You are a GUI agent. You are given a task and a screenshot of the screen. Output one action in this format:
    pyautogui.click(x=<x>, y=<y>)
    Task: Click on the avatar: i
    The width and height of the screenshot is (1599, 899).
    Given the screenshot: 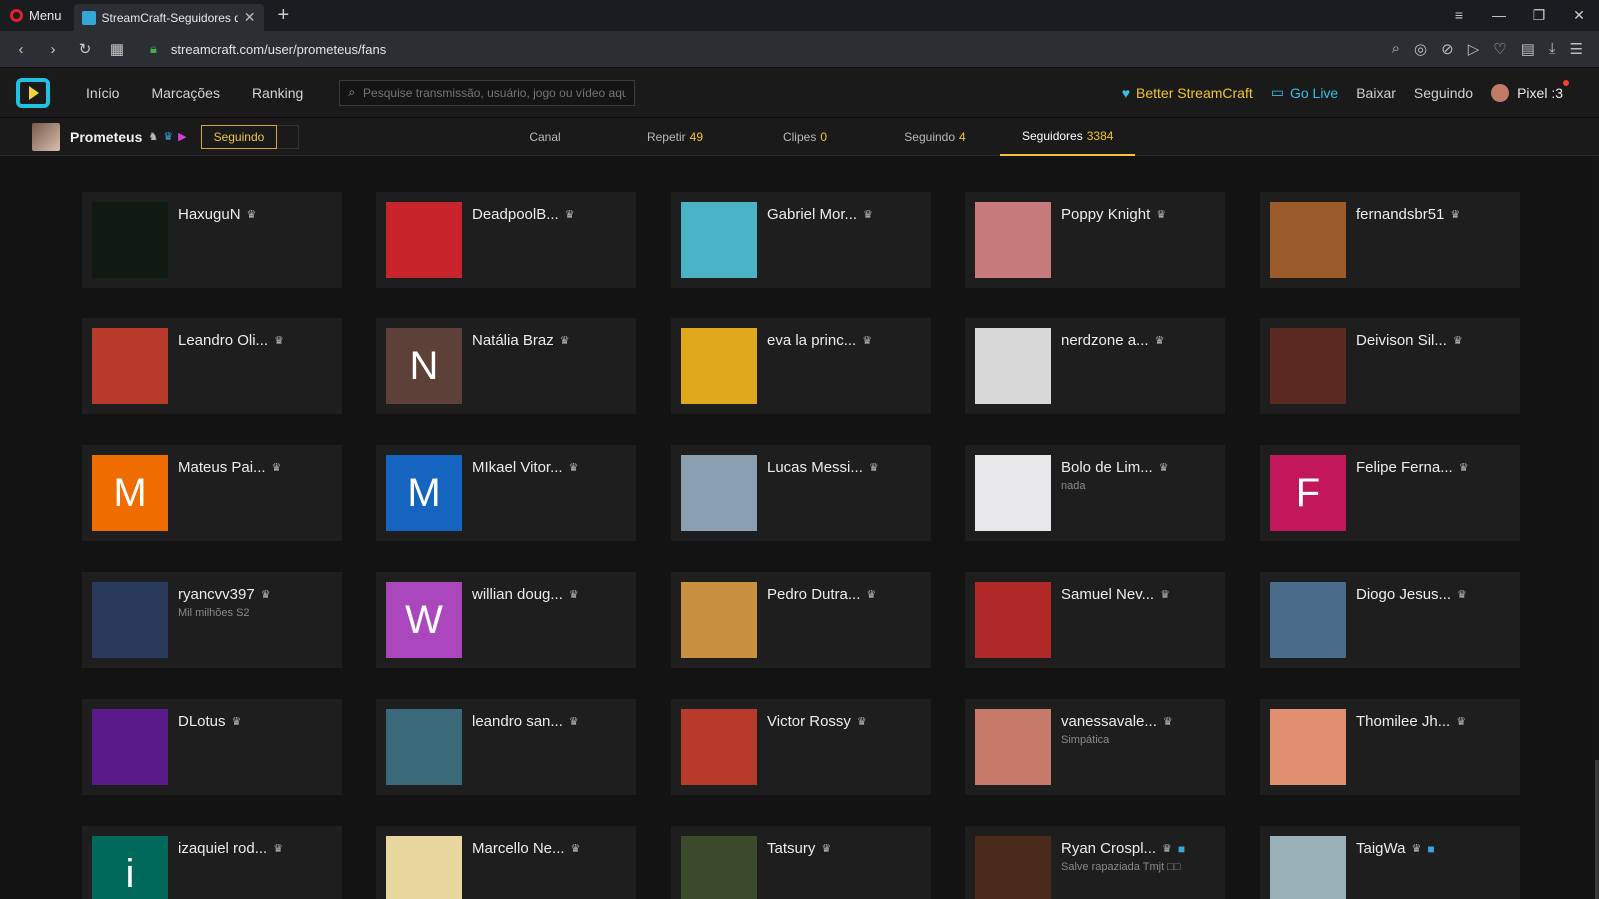 What is the action you would take?
    pyautogui.click(x=130, y=867)
    